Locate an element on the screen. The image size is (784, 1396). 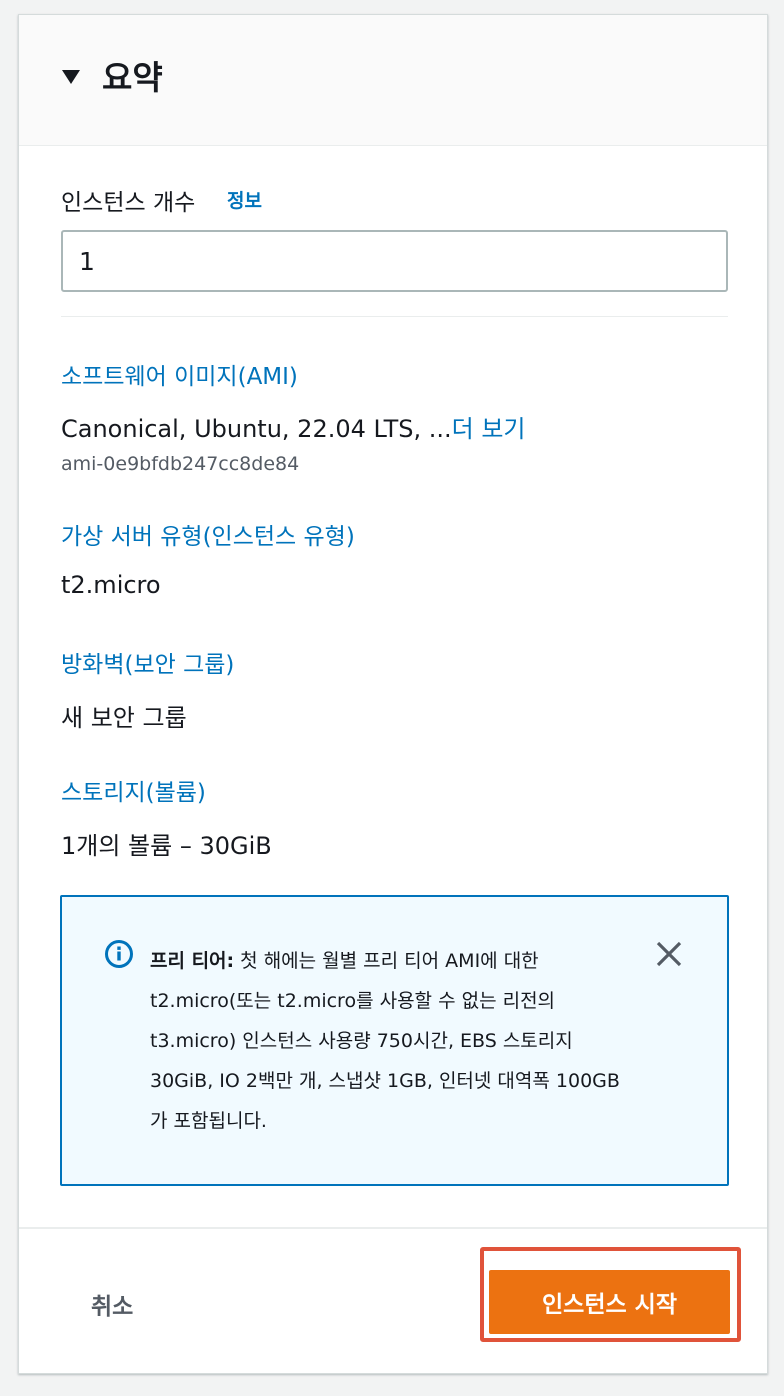
launch-instance-button: 인스턴스 시작 is located at coordinates (609, 1302).